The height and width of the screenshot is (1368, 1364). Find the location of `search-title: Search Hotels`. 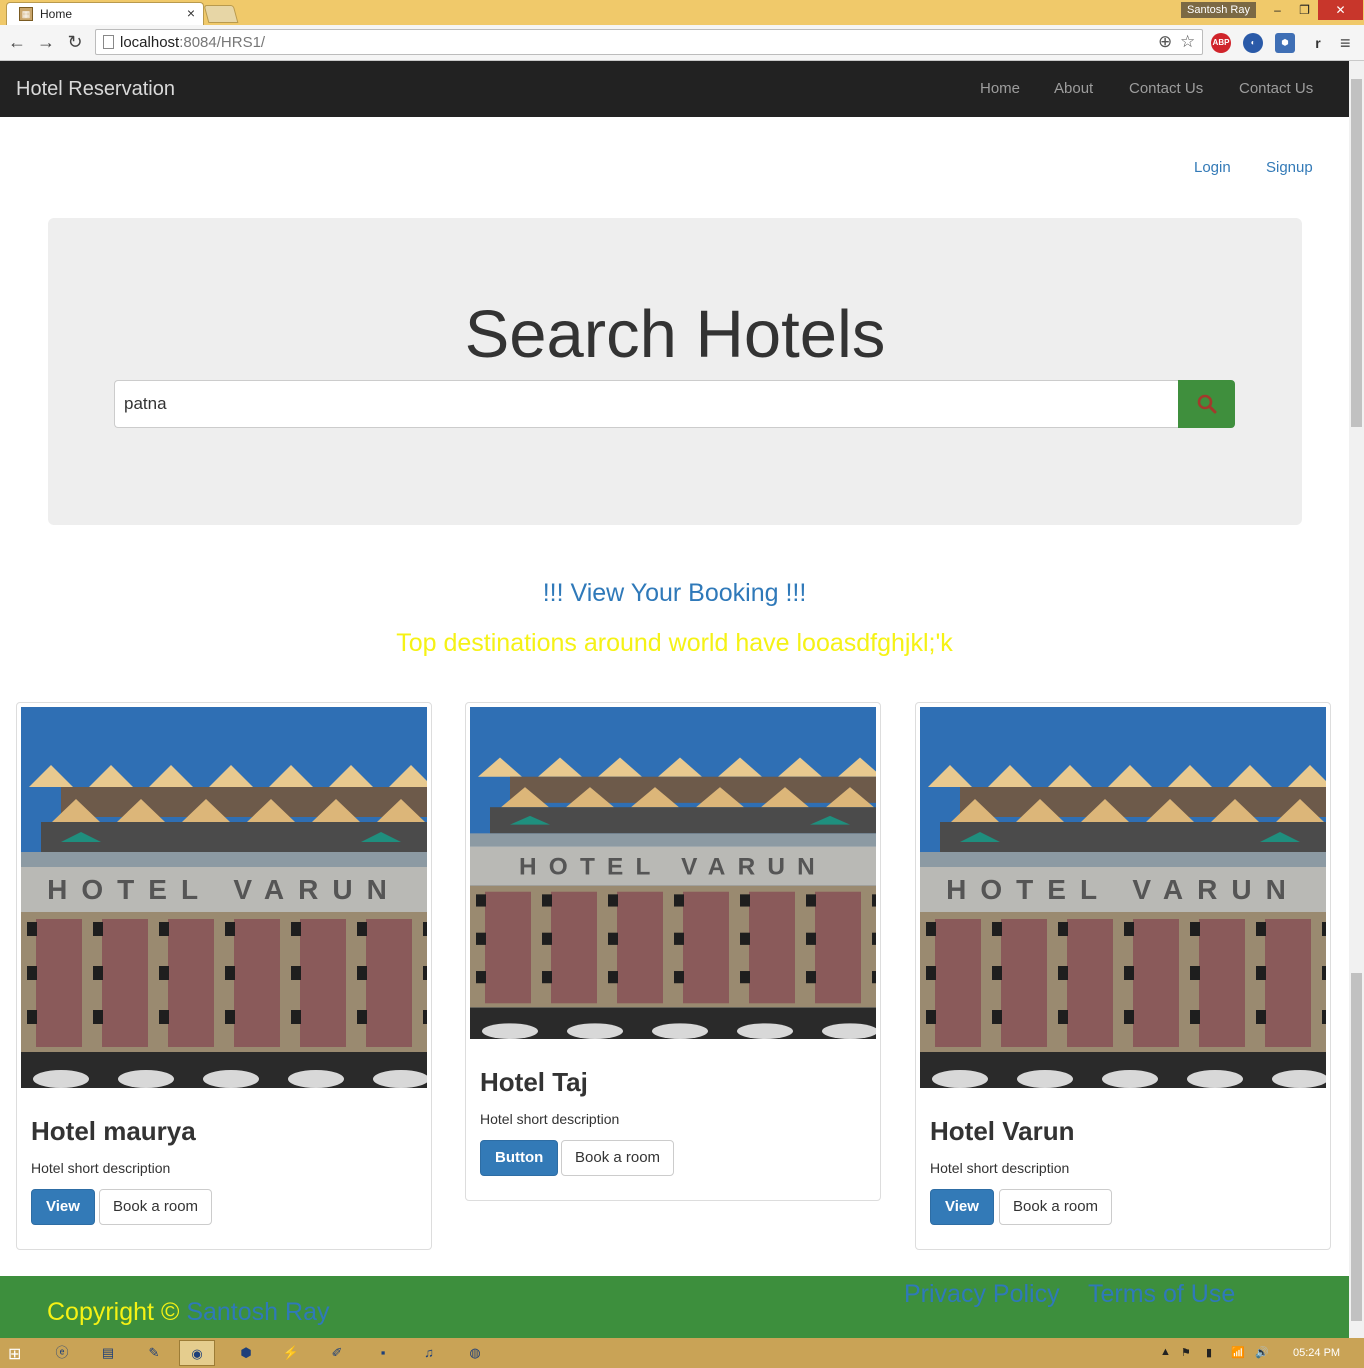

search-title: Search Hotels is located at coordinates (675, 334).